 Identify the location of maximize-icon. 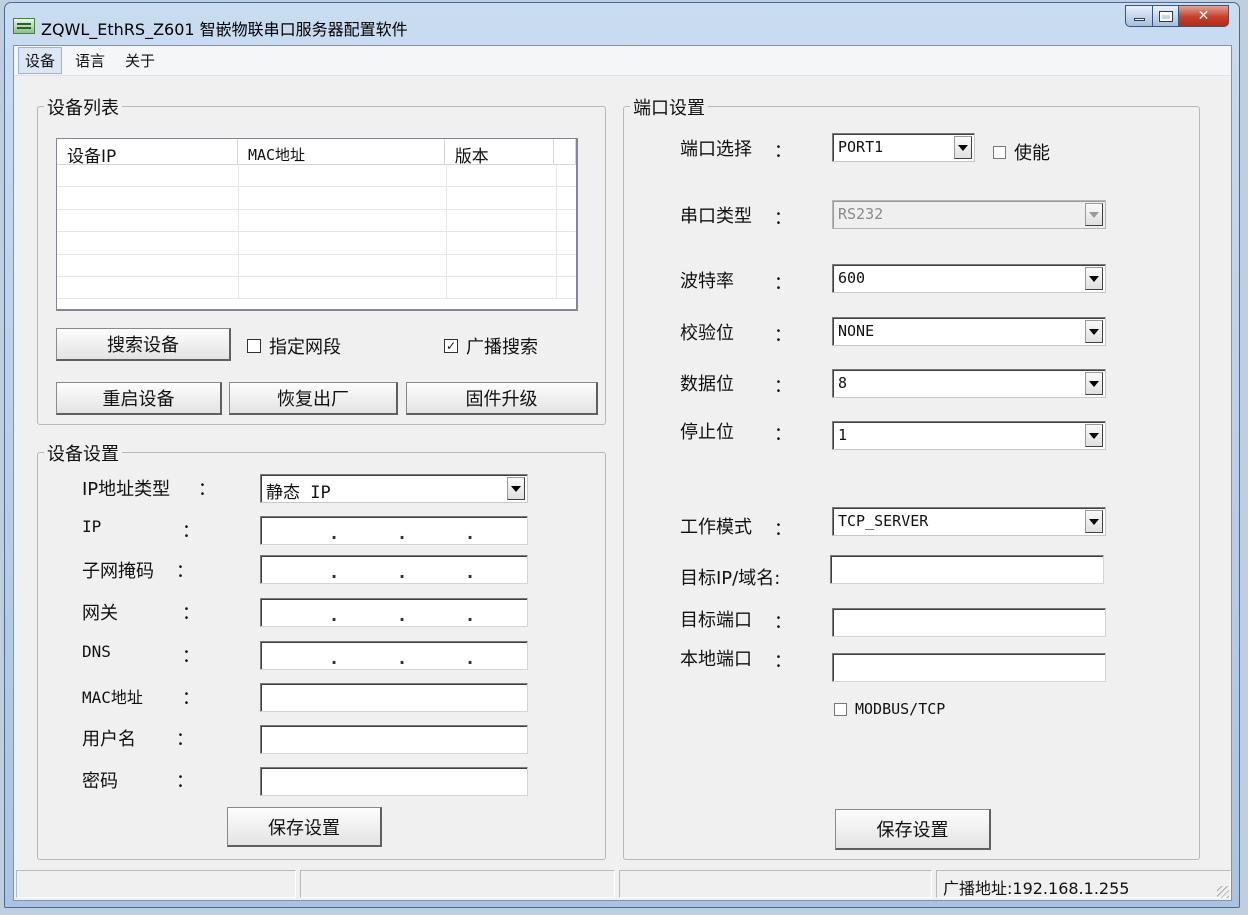
(1165, 16).